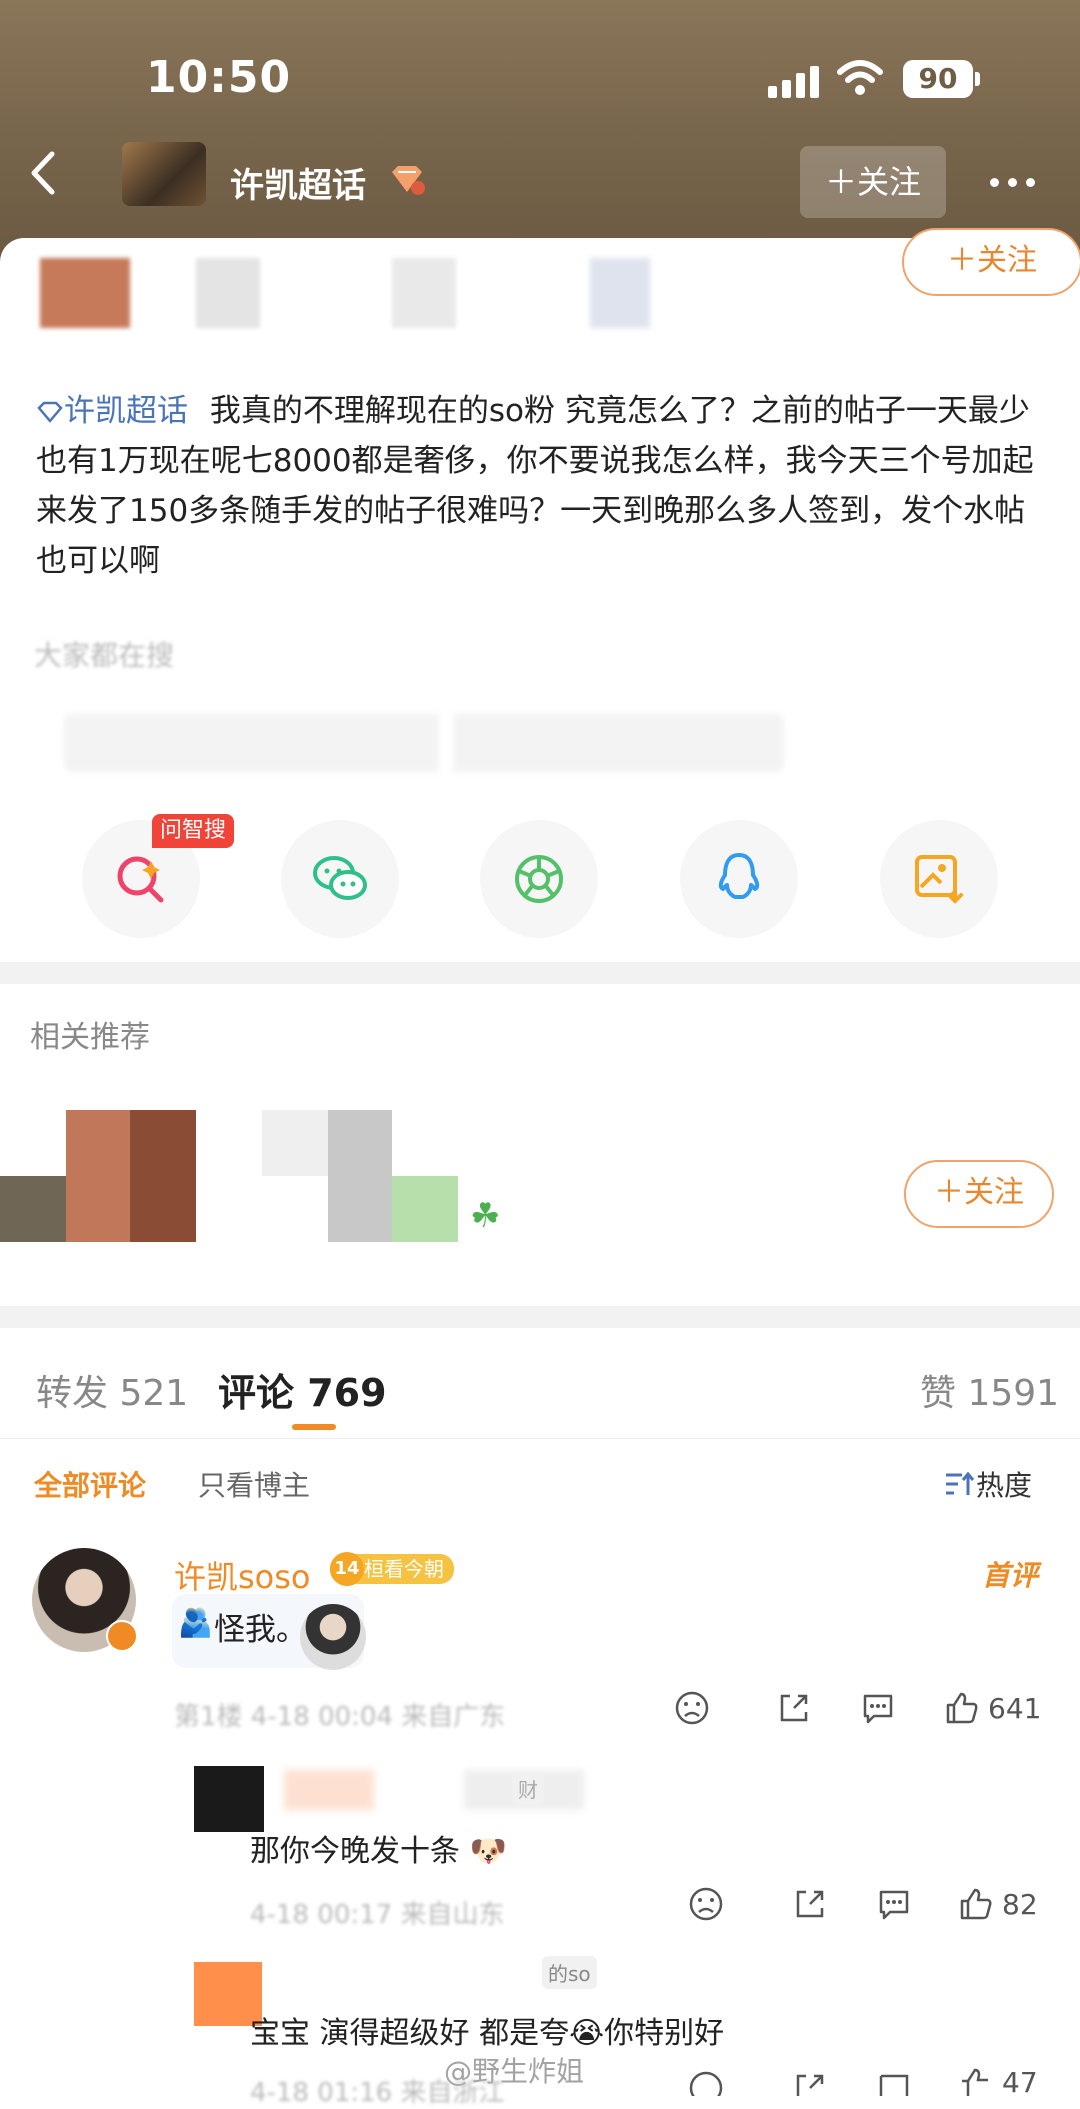 The width and height of the screenshot is (1080, 2109). What do you see at coordinates (229, 1799) in the screenshot?
I see `reply-avatar` at bounding box center [229, 1799].